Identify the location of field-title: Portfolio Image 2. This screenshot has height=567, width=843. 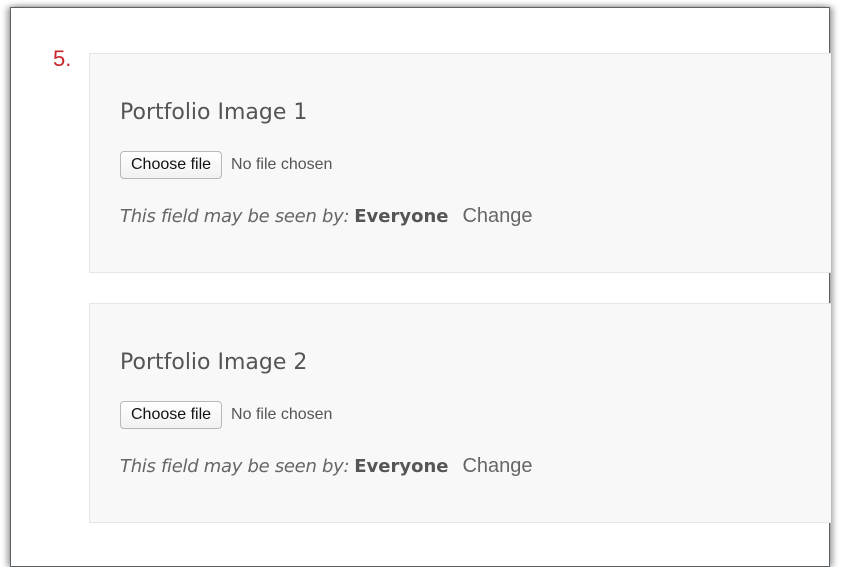
(214, 362).